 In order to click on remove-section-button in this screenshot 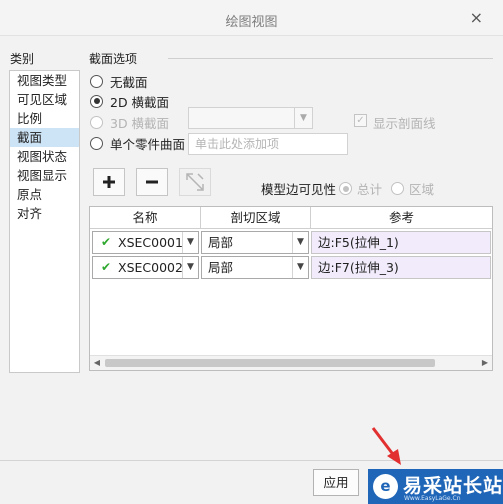, I will do `click(152, 182)`.